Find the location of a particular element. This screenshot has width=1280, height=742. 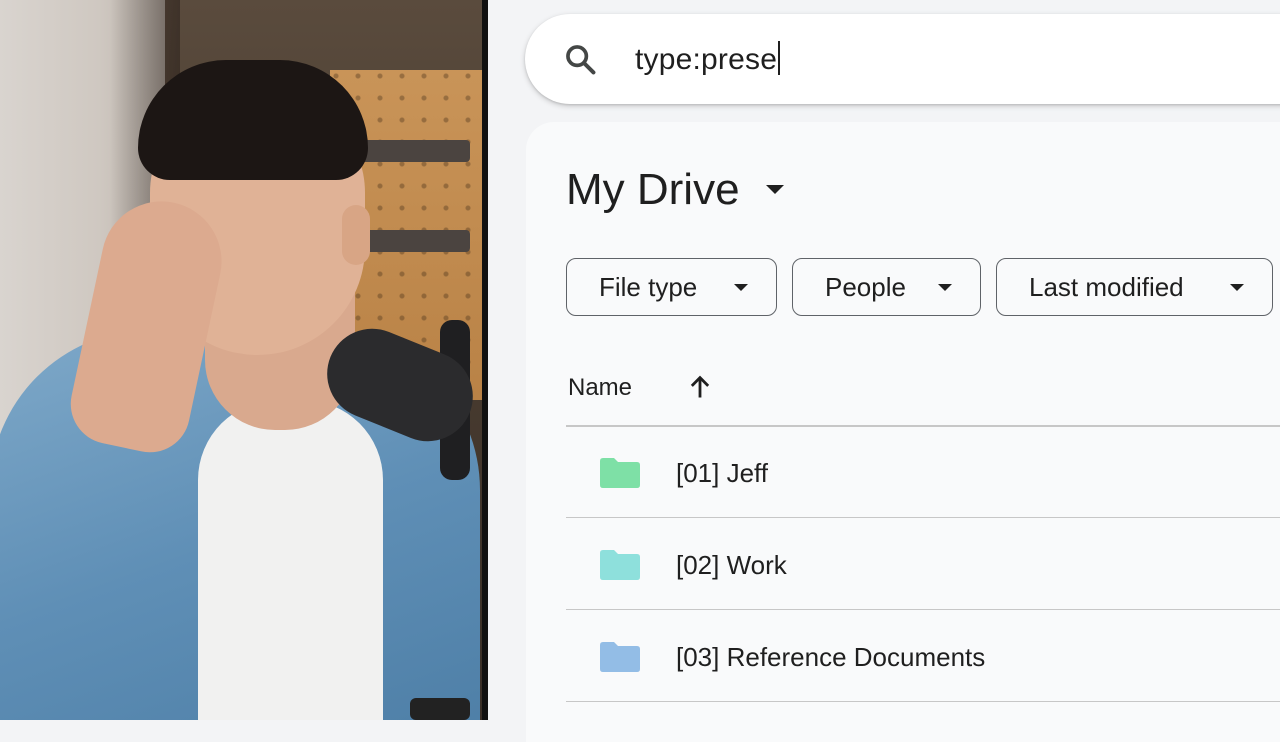

table-row: [01] Jeff is located at coordinates (923, 472).